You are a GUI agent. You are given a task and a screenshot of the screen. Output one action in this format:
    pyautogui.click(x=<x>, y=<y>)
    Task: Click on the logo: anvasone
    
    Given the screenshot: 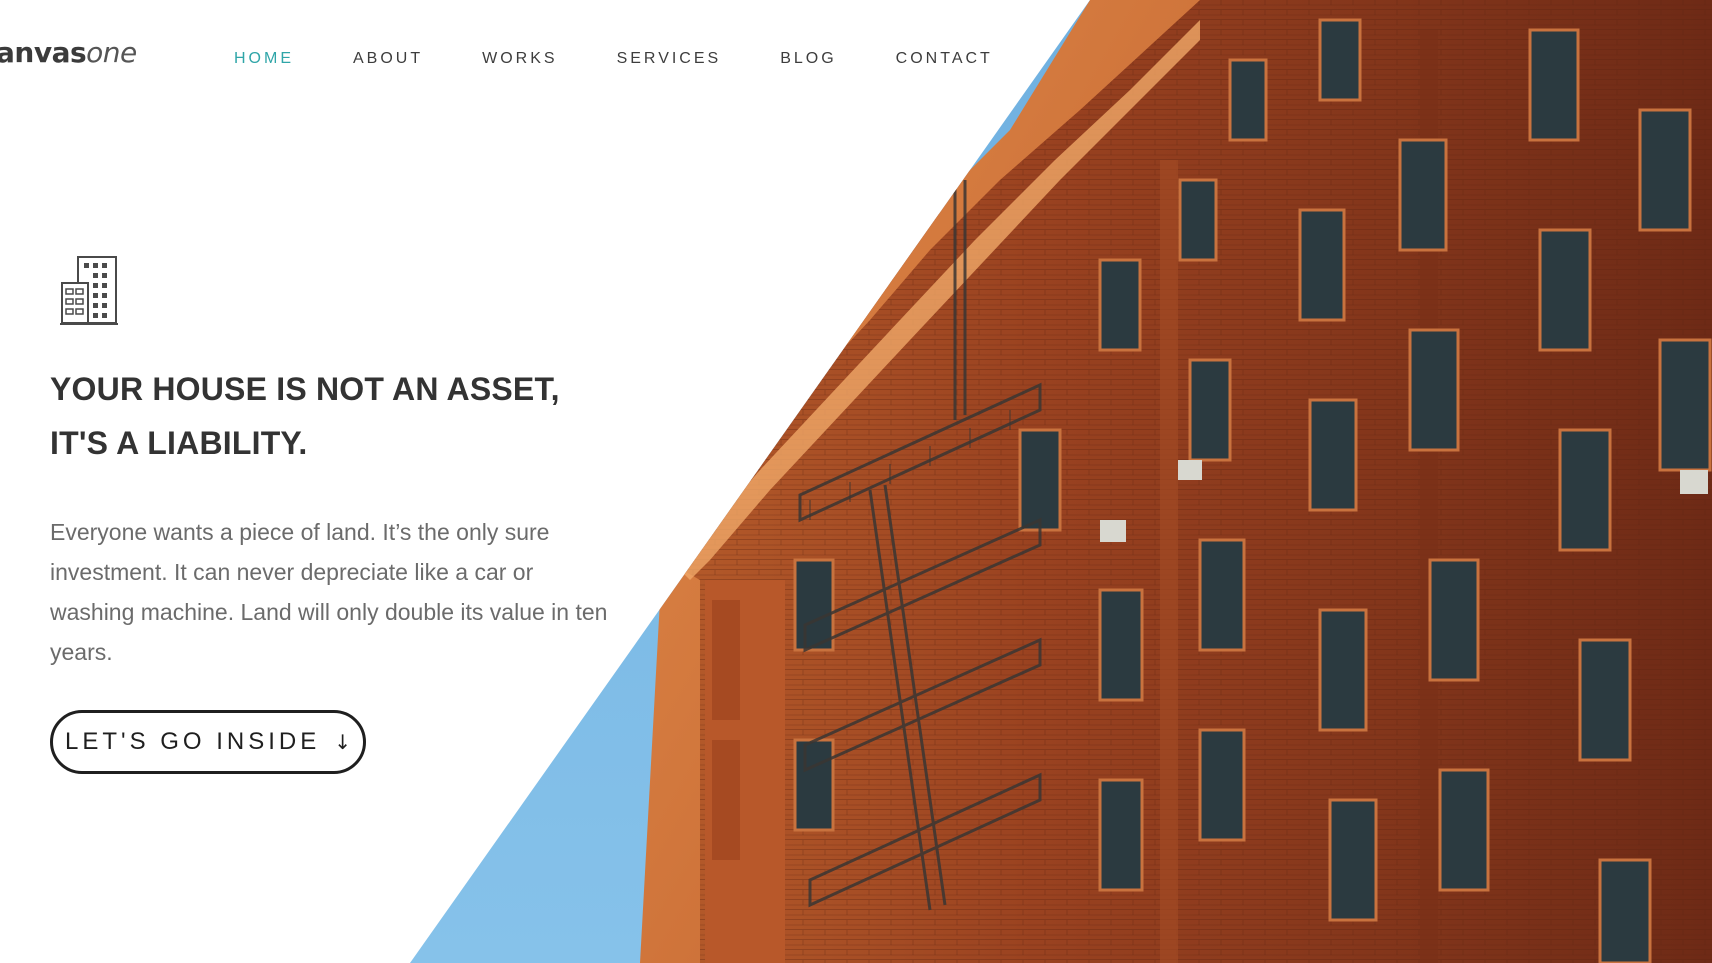 What is the action you would take?
    pyautogui.click(x=68, y=52)
    